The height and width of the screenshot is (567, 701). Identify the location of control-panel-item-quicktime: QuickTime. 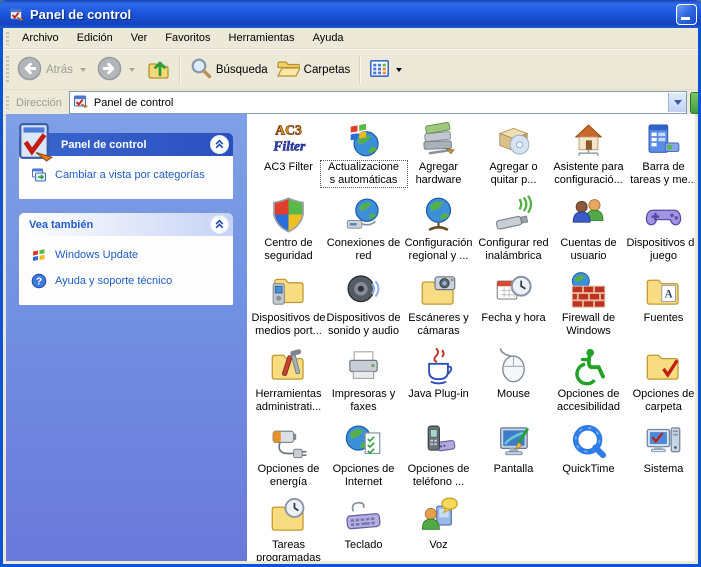
(588, 458).